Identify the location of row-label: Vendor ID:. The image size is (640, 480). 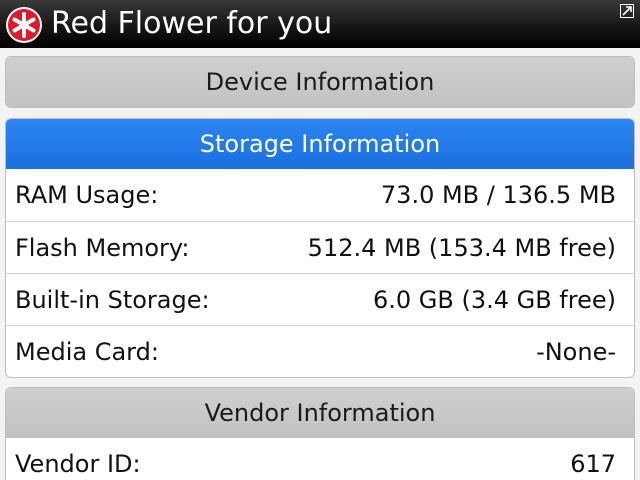
(78, 464).